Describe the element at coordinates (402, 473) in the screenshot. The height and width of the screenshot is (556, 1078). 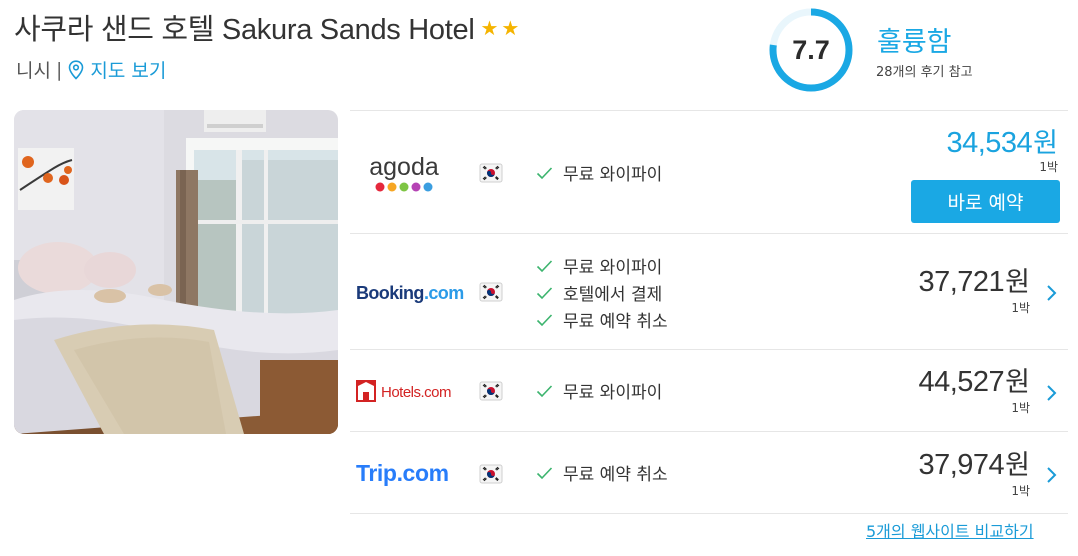
I see `svg-text: Trip.com` at that location.